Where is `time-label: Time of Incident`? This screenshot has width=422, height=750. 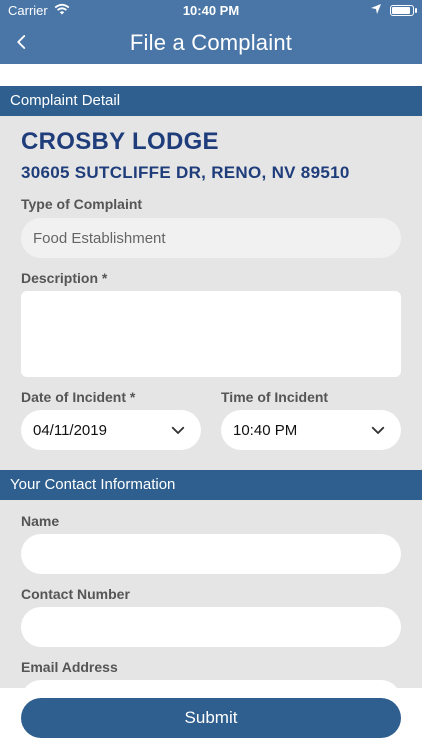 time-label: Time of Incident is located at coordinates (275, 397).